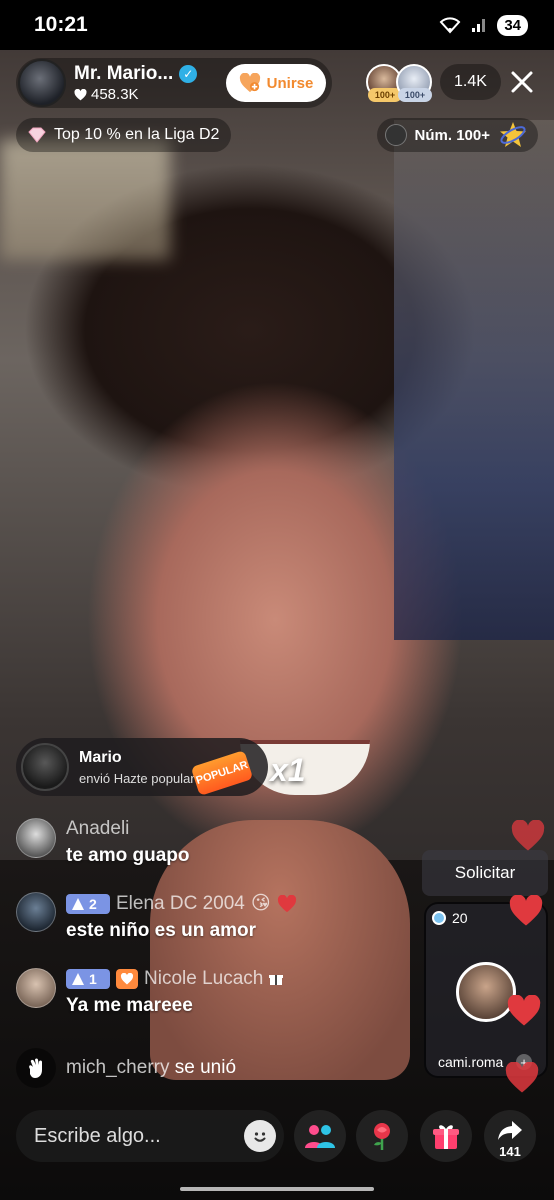 The width and height of the screenshot is (554, 1200). What do you see at coordinates (88, 903) in the screenshot?
I see `user-level-badge: 2` at bounding box center [88, 903].